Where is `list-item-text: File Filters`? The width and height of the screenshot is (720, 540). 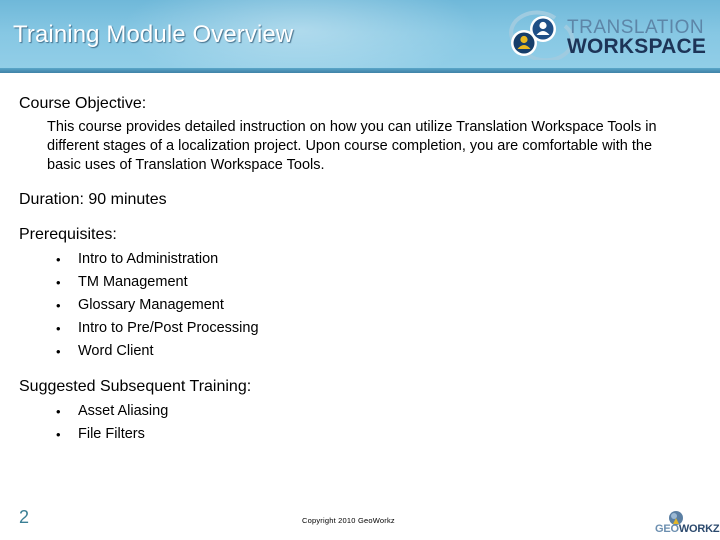 list-item-text: File Filters is located at coordinates (111, 434).